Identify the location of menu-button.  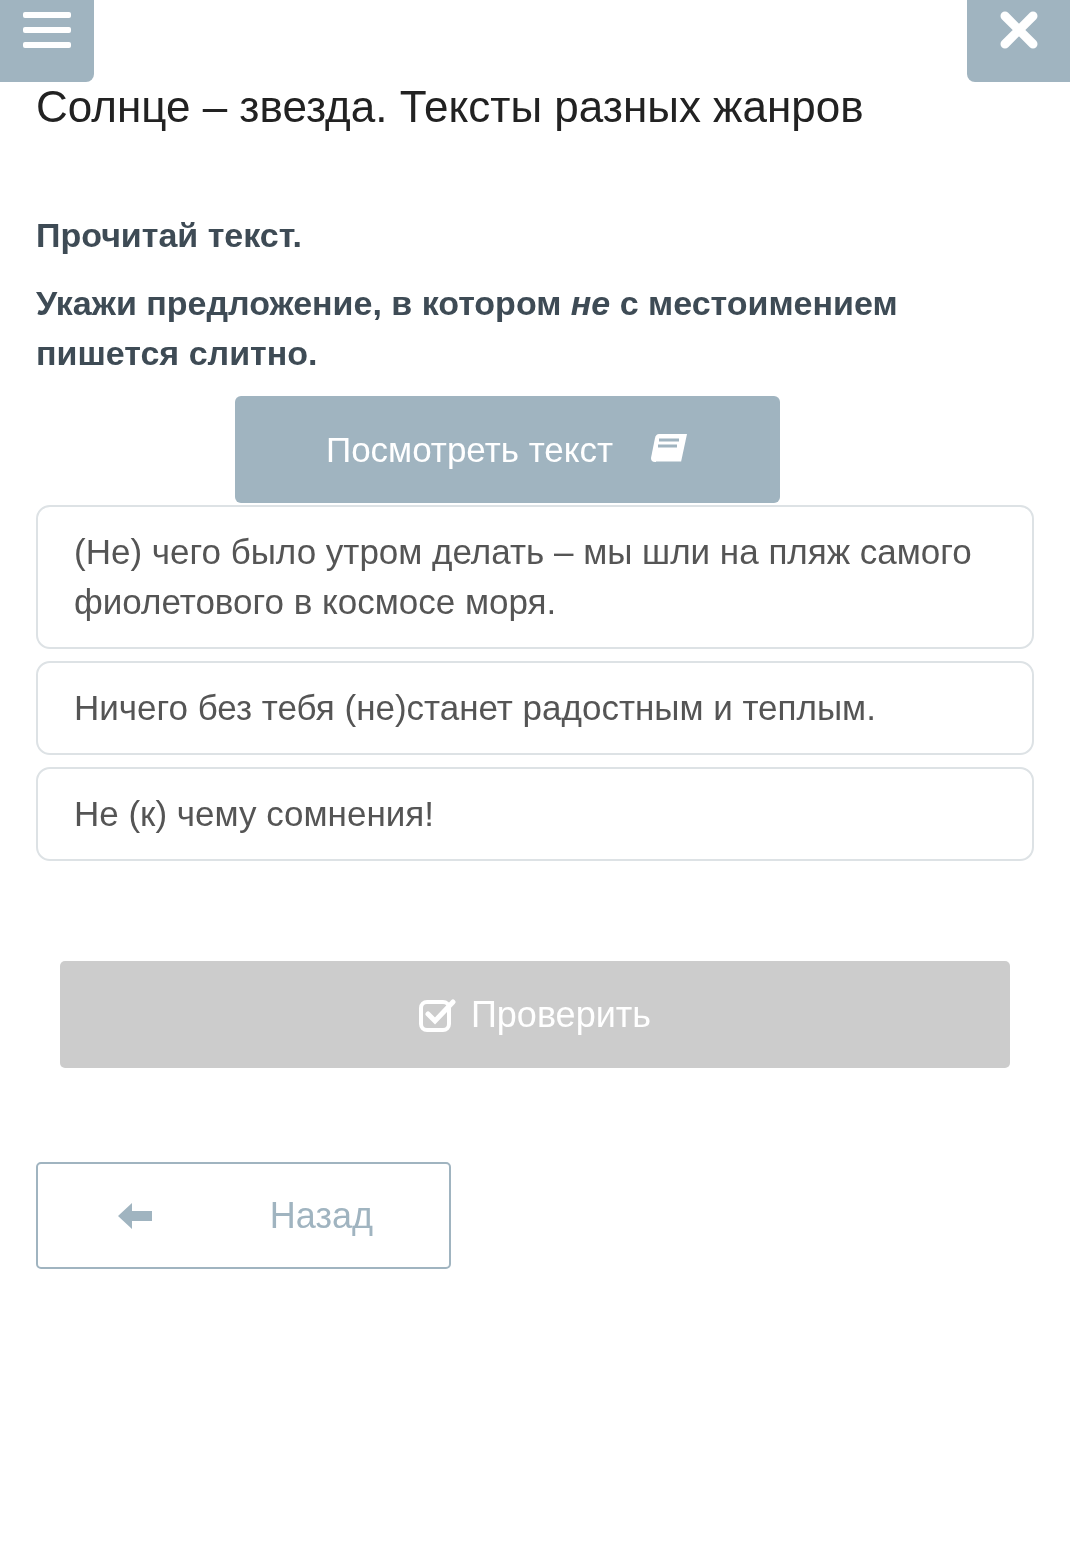
(47, 41).